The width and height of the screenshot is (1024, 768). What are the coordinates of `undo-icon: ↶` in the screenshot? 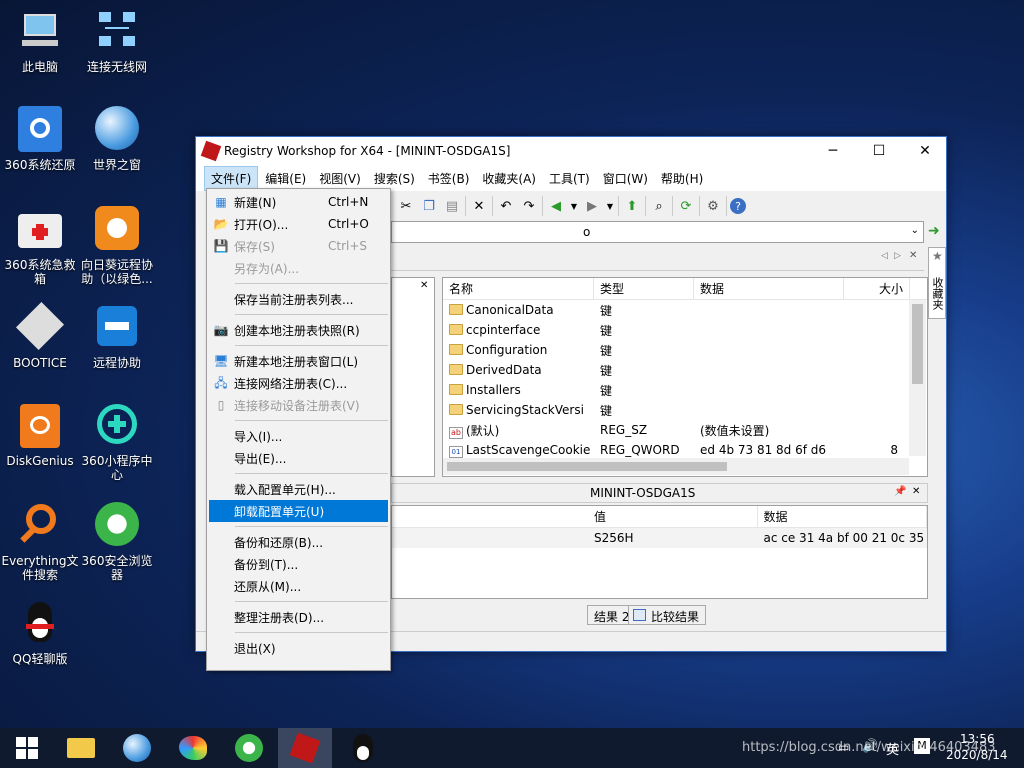 It's located at (506, 206).